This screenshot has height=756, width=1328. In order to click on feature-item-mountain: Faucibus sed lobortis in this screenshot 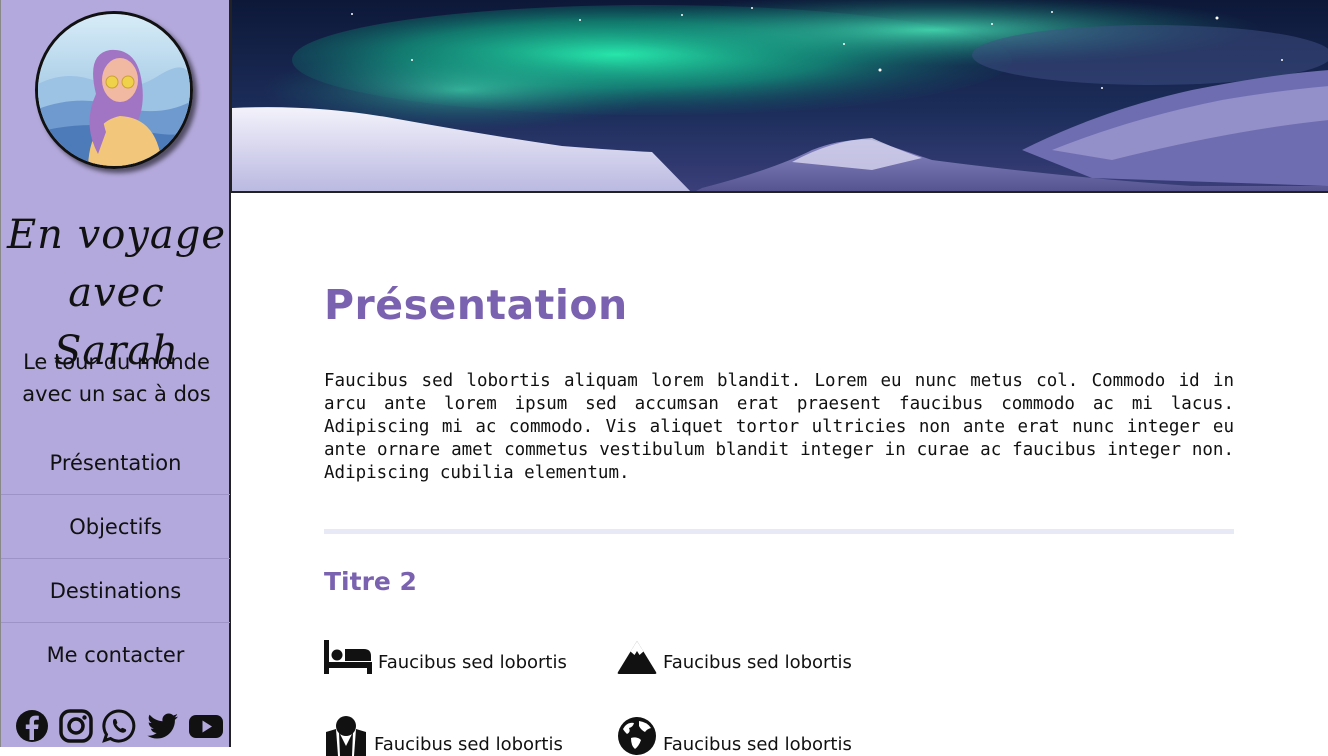, I will do `click(734, 657)`.